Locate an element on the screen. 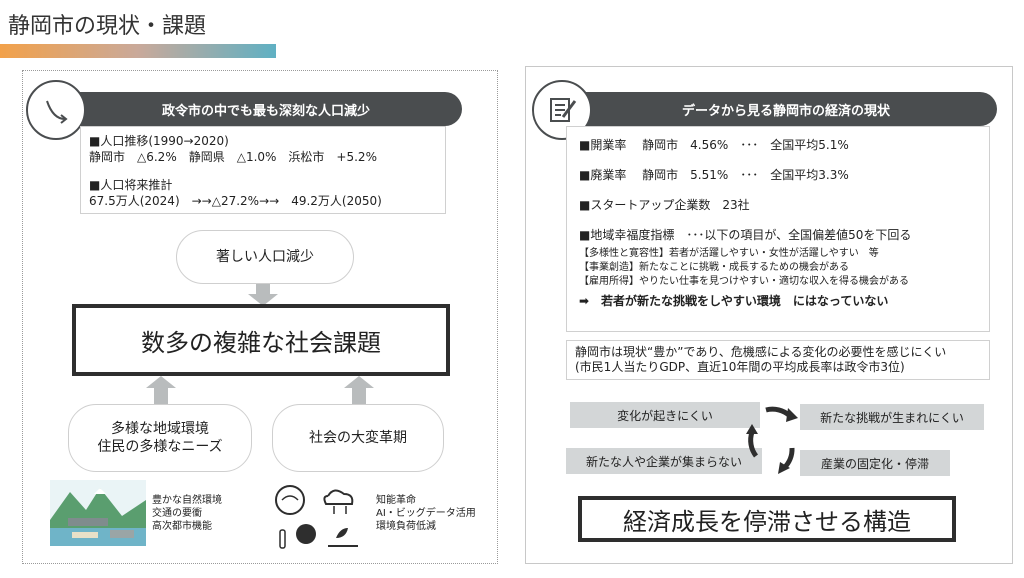  social-issues-label: 数多の複雑な社会課題 is located at coordinates (261, 342).